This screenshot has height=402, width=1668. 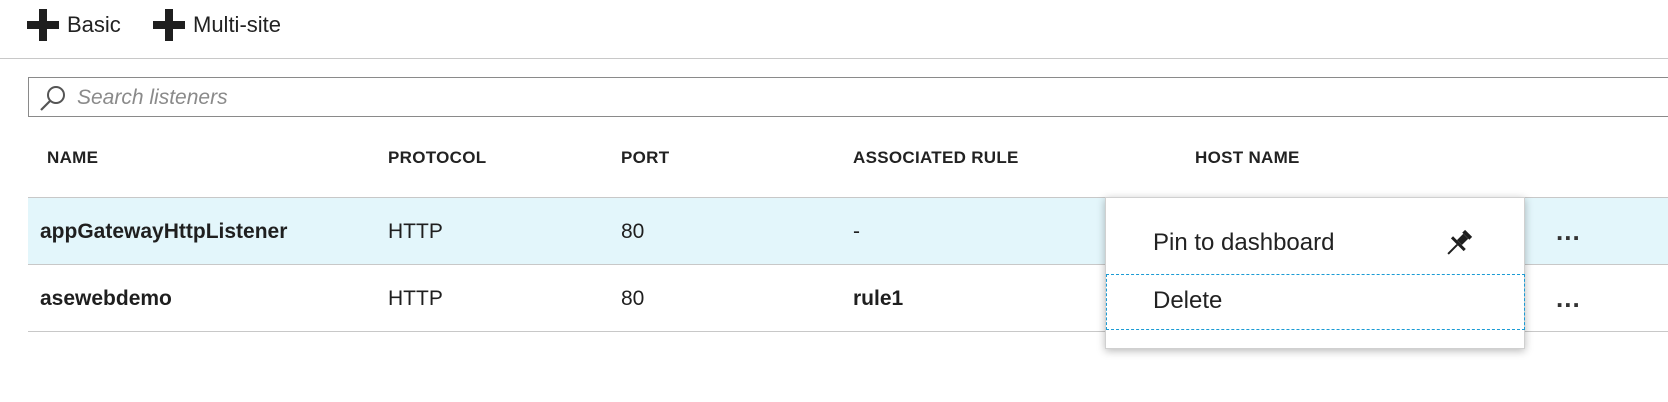 What do you see at coordinates (1188, 300) in the screenshot?
I see `delete-label: Delete` at bounding box center [1188, 300].